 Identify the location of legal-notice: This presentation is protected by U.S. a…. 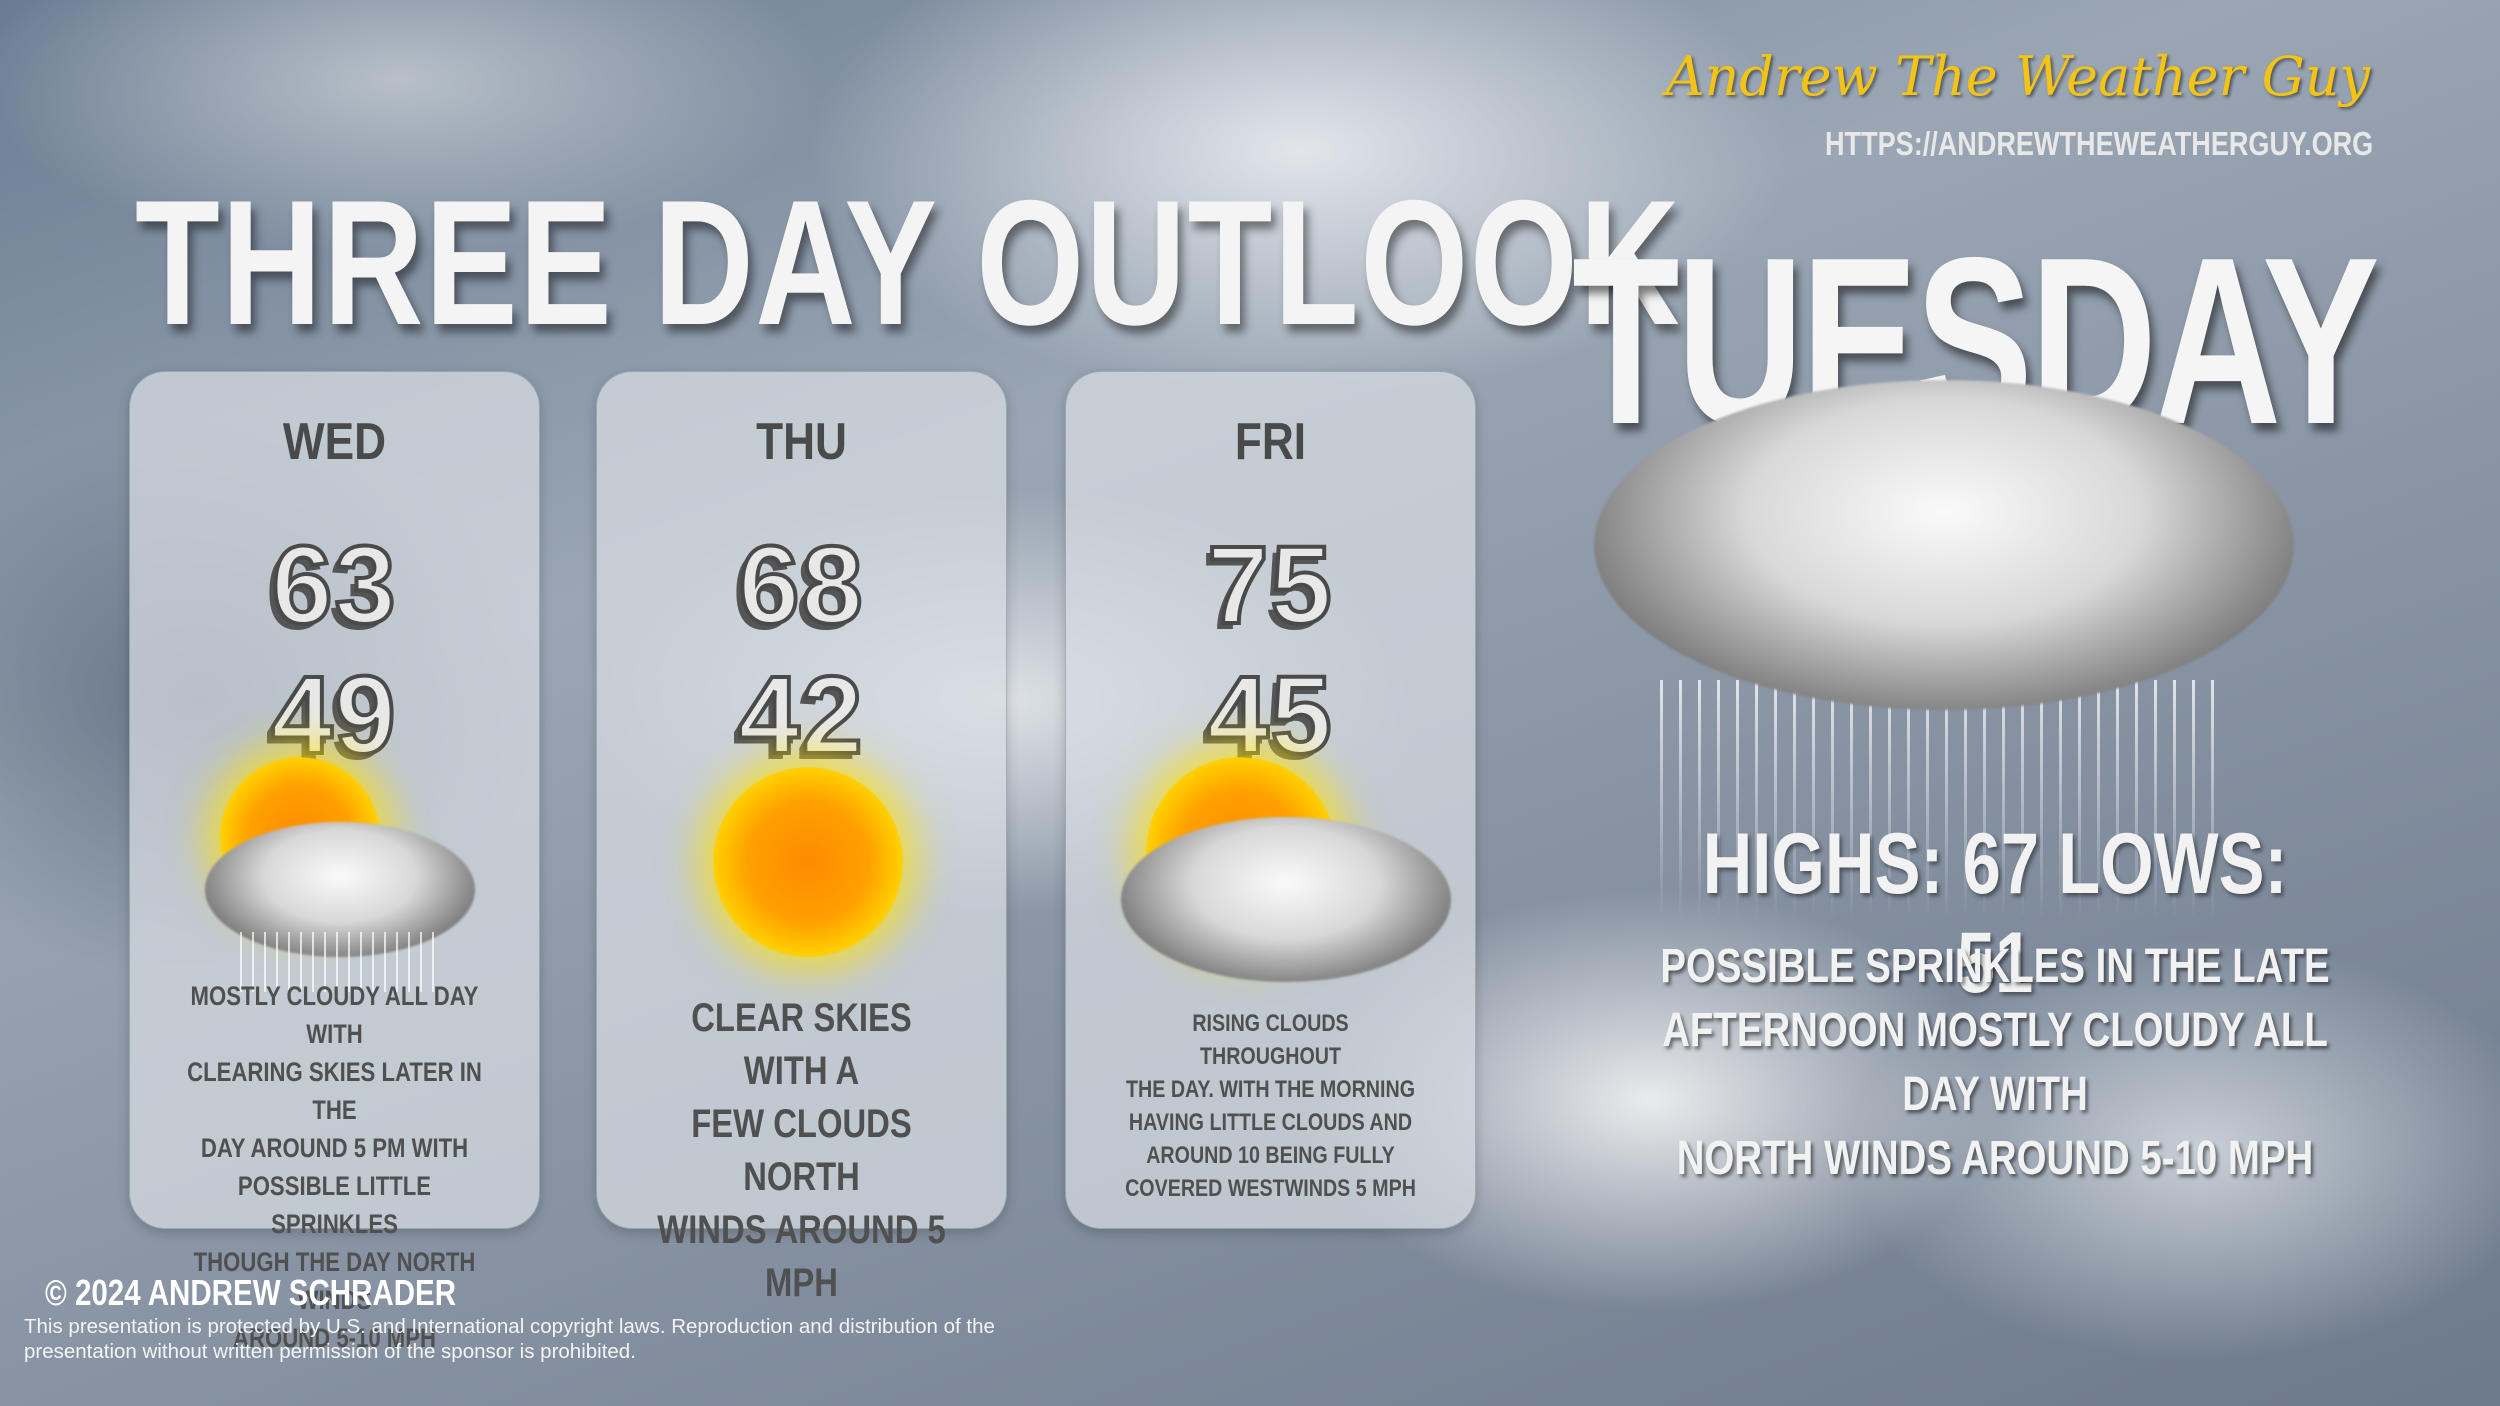
(509, 1339).